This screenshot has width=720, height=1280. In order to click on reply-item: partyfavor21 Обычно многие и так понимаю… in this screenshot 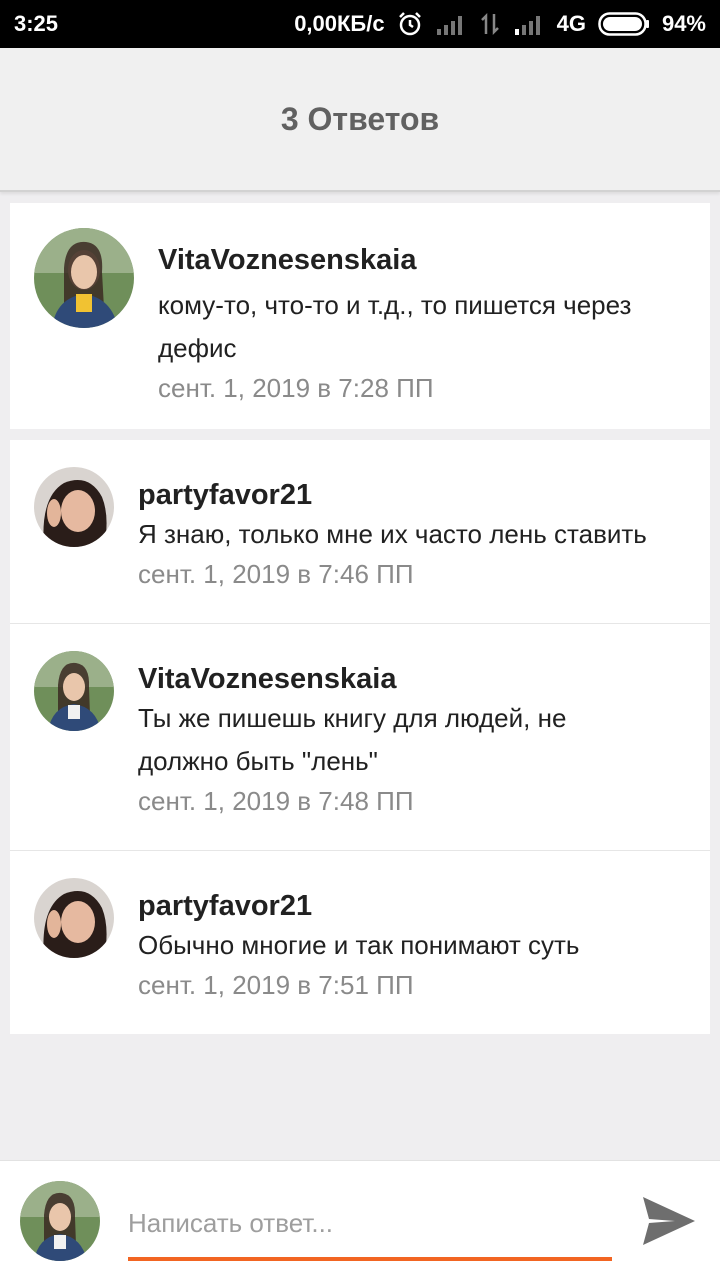, I will do `click(360, 942)`.